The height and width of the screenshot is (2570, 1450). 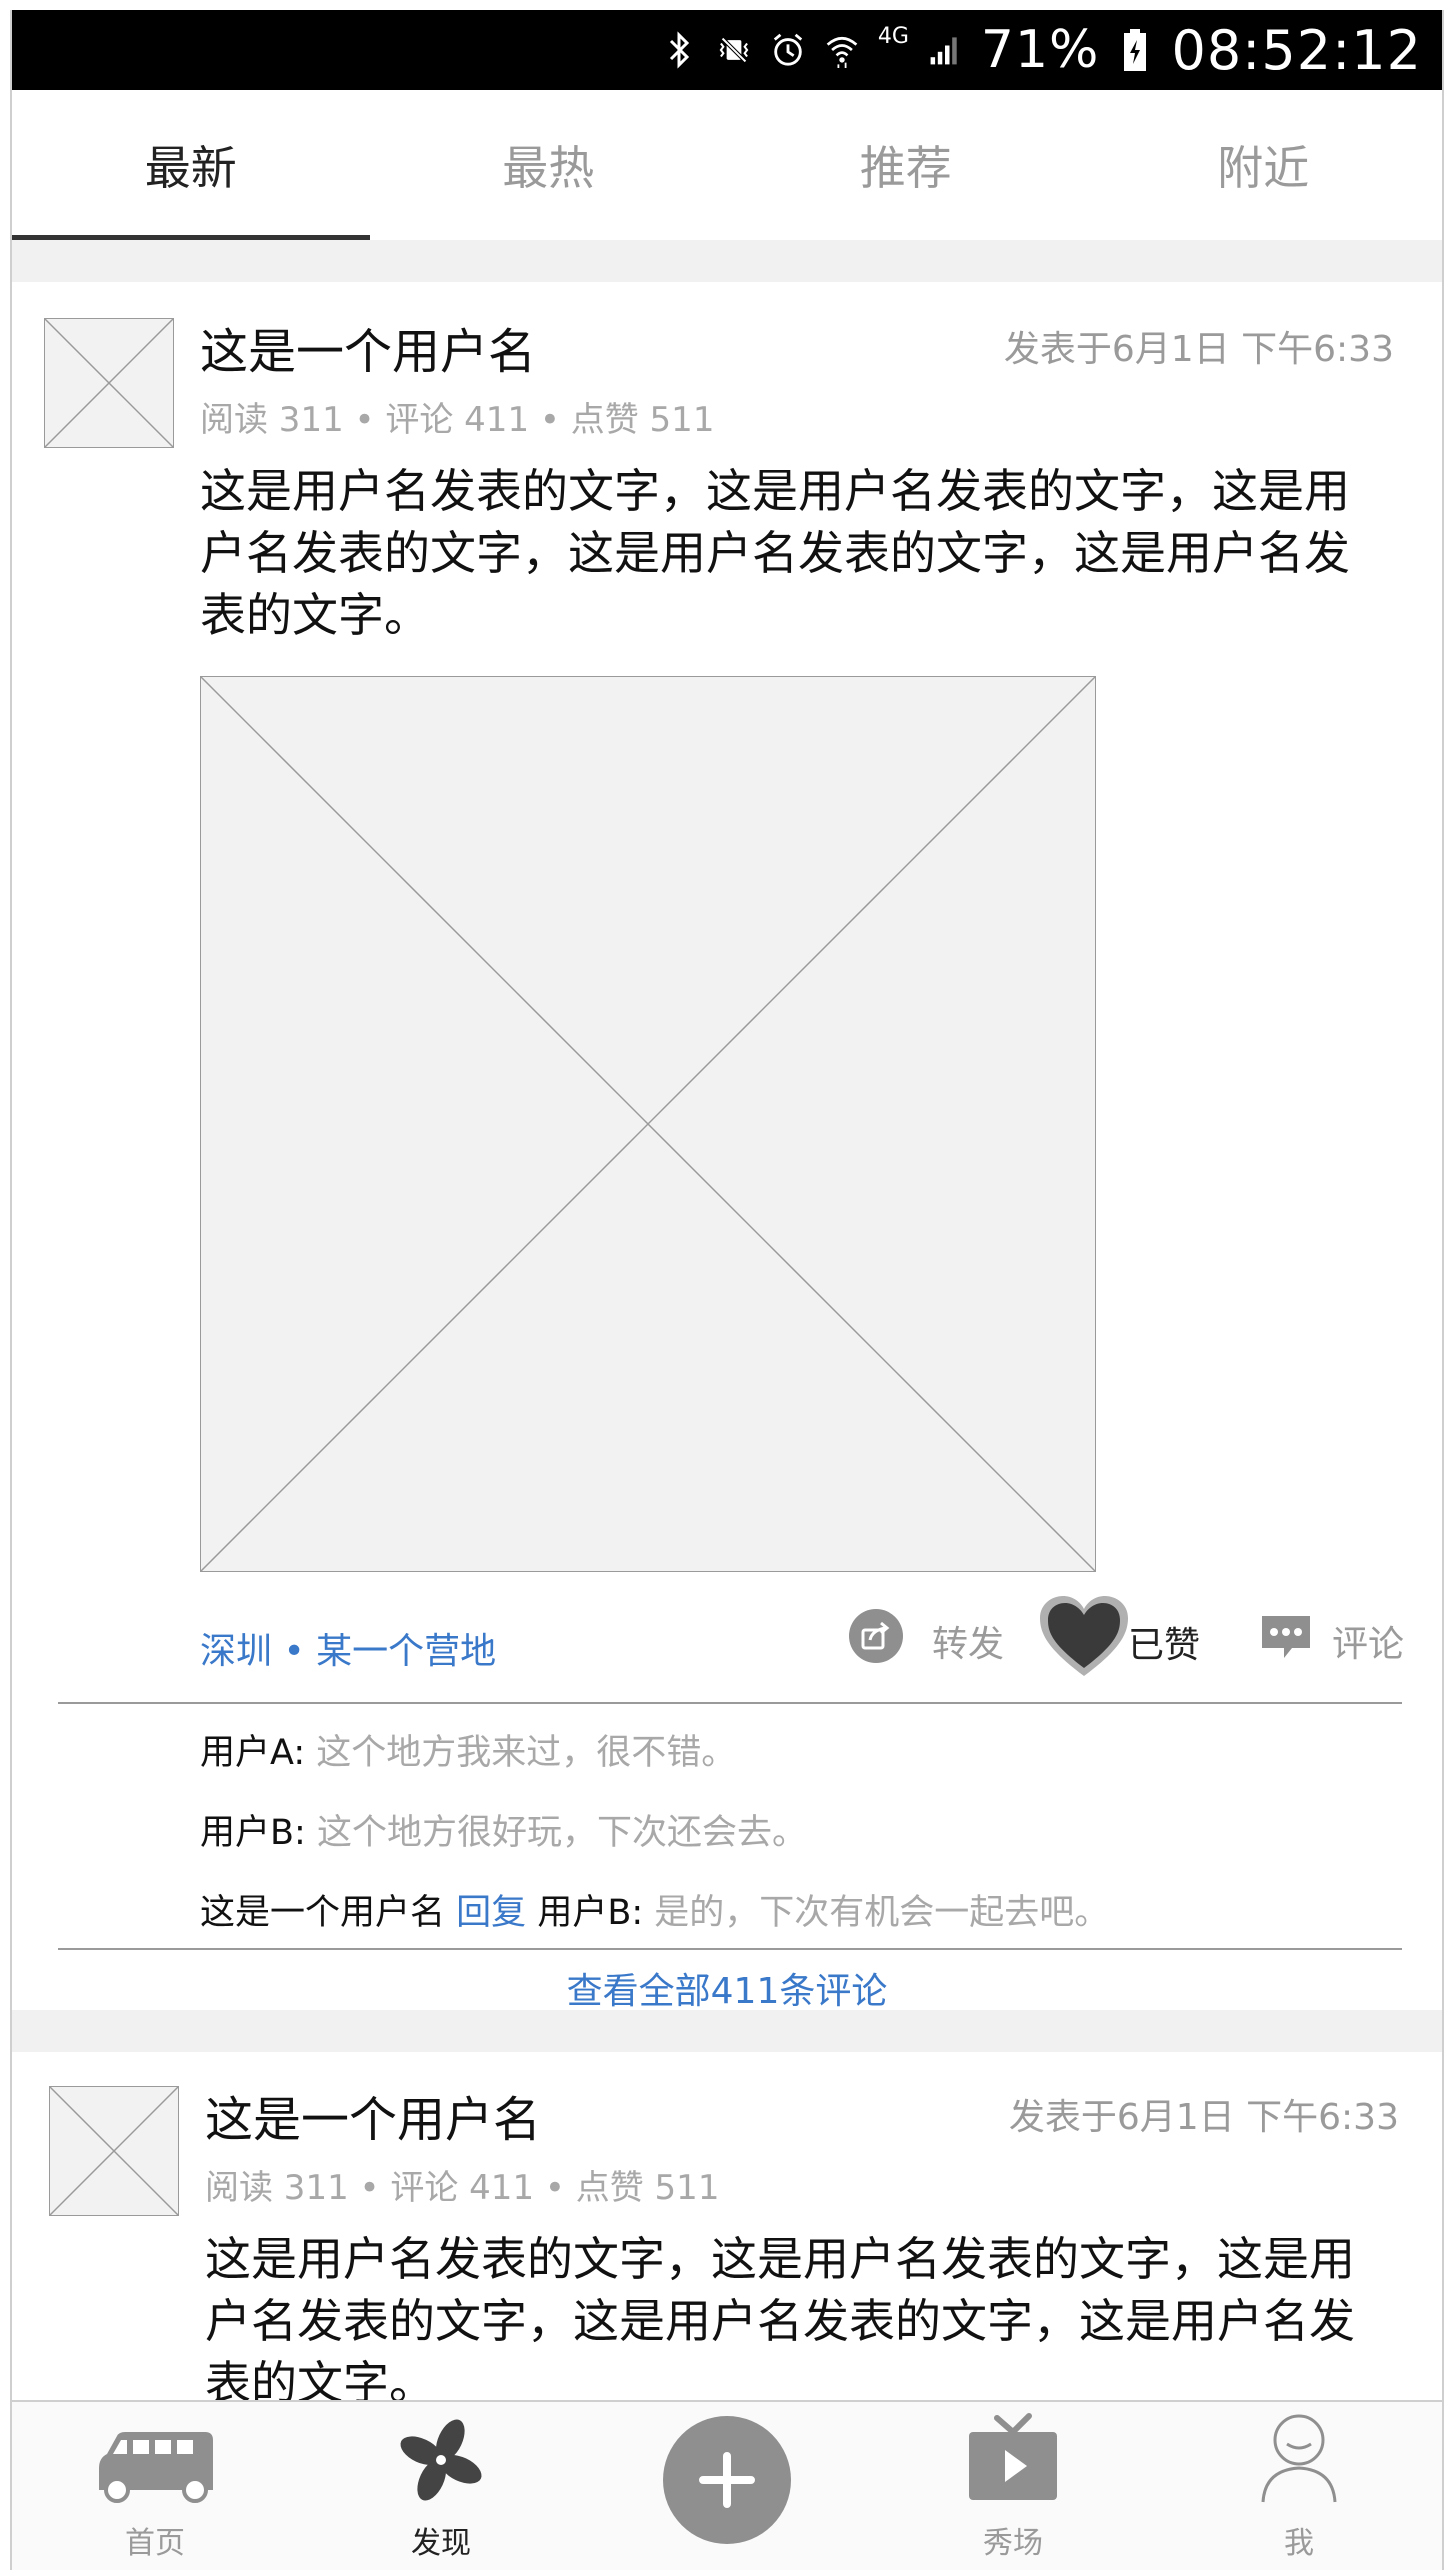 I want to click on person-icon, so click(x=1299, y=2462).